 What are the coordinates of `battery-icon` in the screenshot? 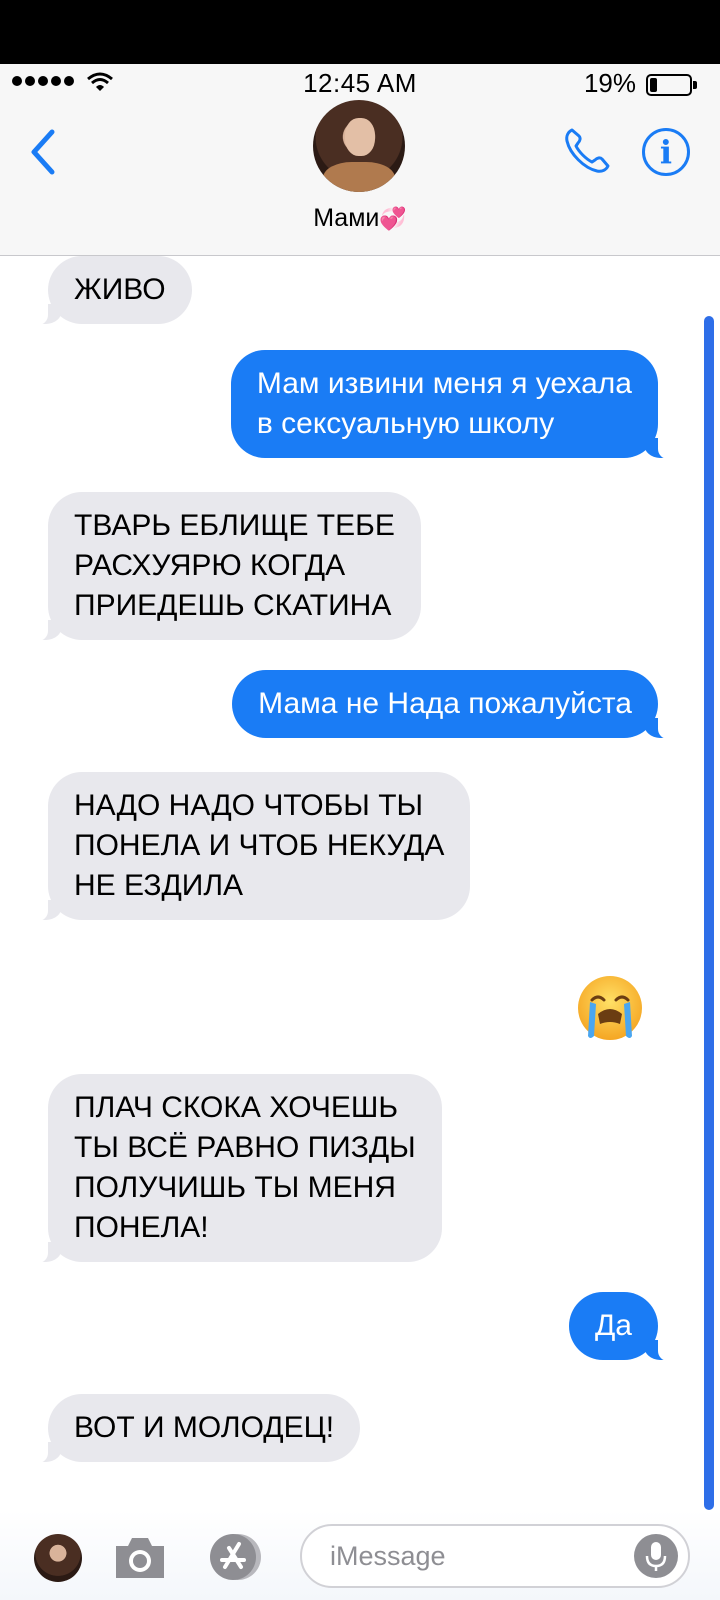 It's located at (671, 85).